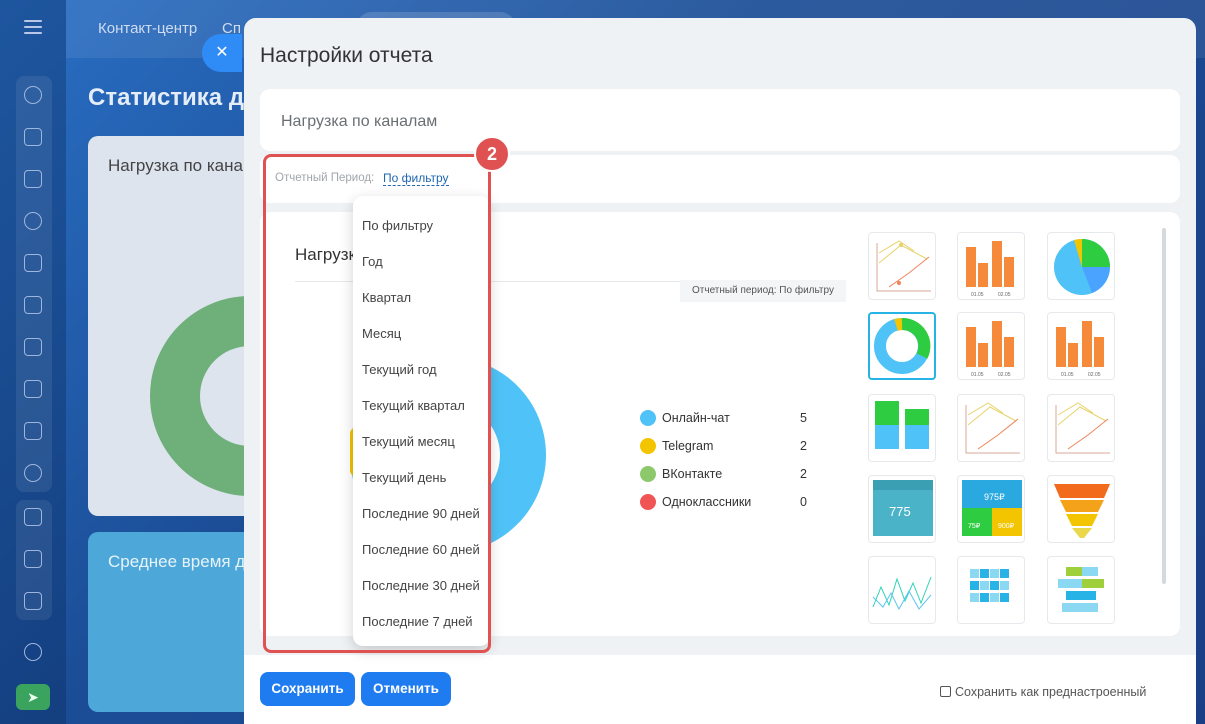  What do you see at coordinates (1006, 526) in the screenshot?
I see `number-label: 900₽` at bounding box center [1006, 526].